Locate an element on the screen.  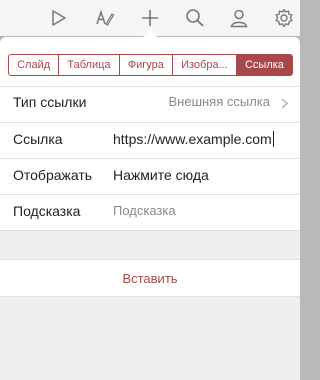
tooltip-label: Подсказка is located at coordinates (47, 211).